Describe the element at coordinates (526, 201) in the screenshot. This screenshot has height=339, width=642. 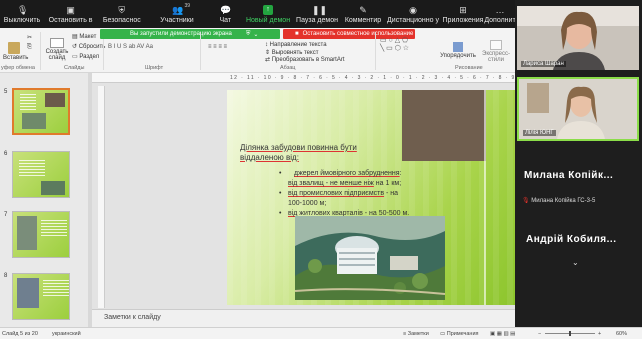
I see `muted-mic-icon: 🎙` at that location.